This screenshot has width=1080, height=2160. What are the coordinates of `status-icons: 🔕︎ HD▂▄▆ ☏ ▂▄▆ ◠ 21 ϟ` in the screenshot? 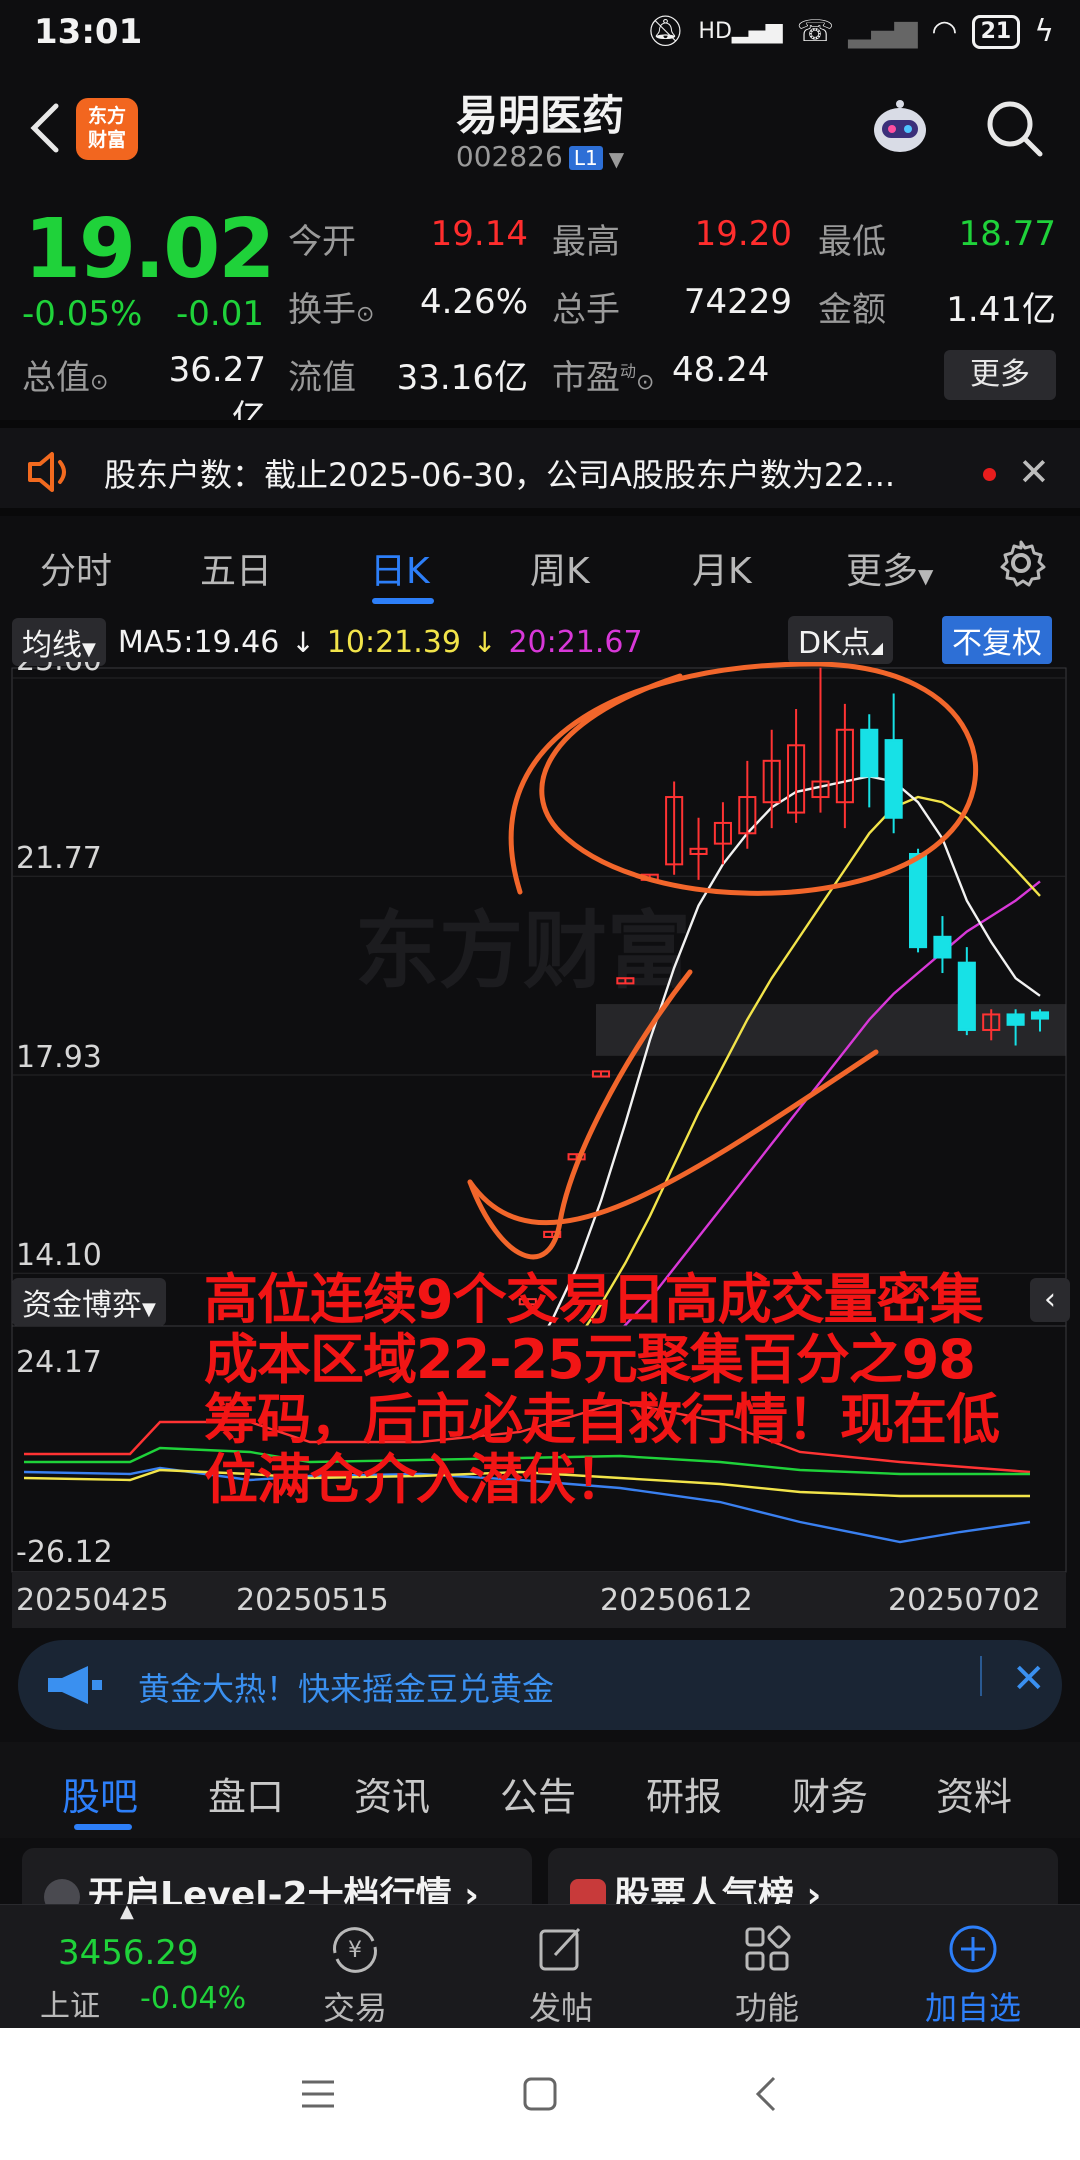 It's located at (850, 31).